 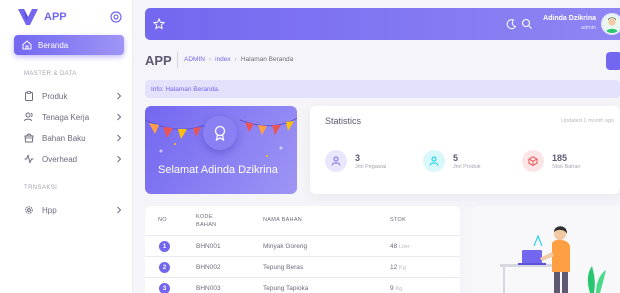 What do you see at coordinates (64, 138) in the screenshot?
I see `sidebar-item-label: Bahan Baku` at bounding box center [64, 138].